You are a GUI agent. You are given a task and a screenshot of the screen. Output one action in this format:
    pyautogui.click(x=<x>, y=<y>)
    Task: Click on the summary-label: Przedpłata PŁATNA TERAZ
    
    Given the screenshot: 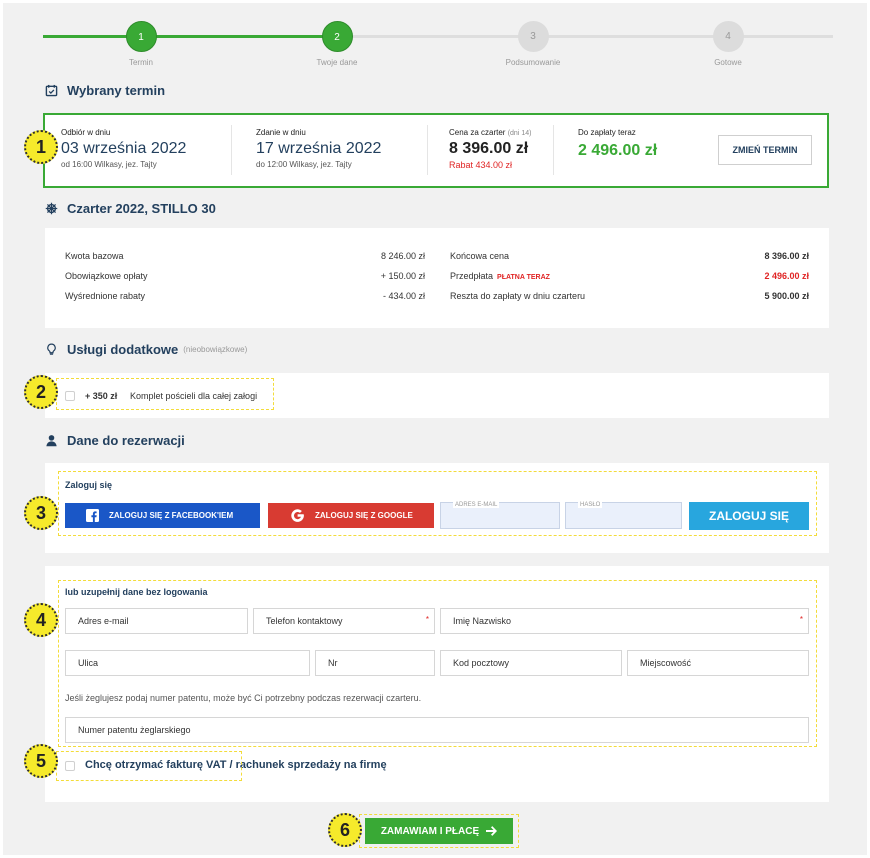 What is the action you would take?
    pyautogui.click(x=500, y=276)
    